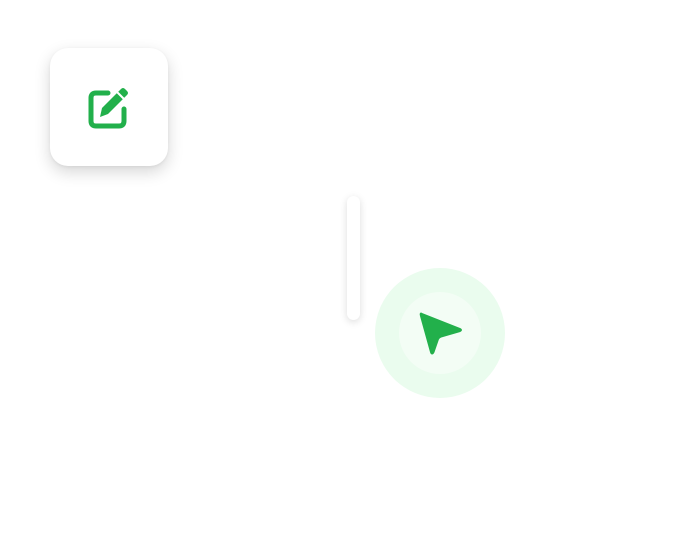 The image size is (694, 560). I want to click on navigation-button, so click(440, 333).